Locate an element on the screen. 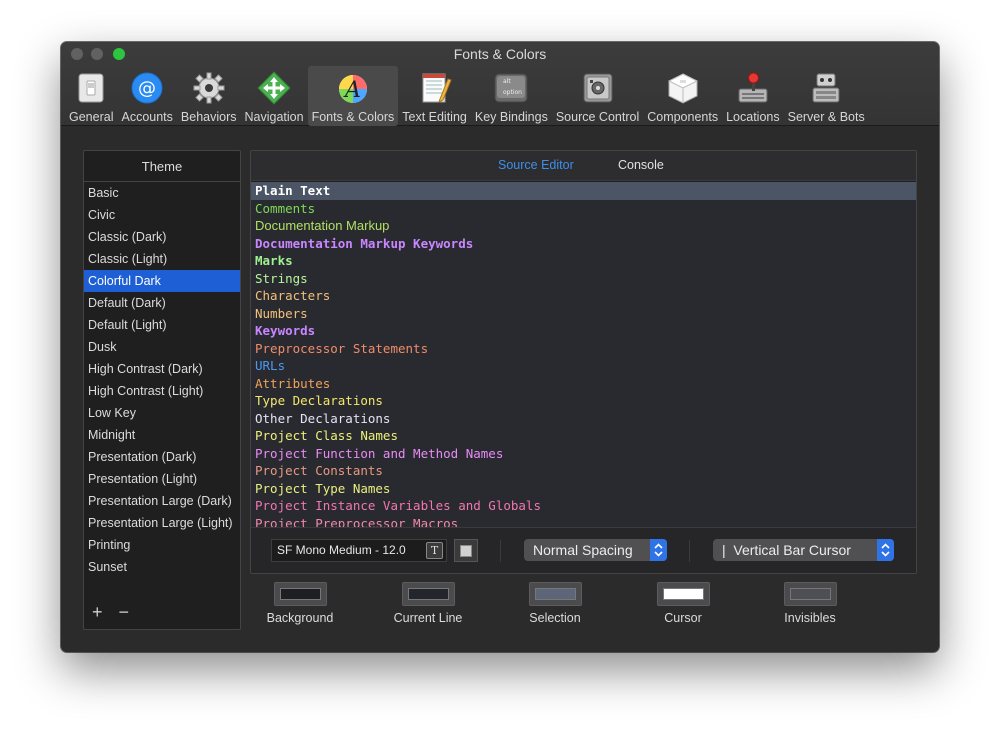 The height and width of the screenshot is (733, 1000). tab-console: Console is located at coordinates (641, 165).